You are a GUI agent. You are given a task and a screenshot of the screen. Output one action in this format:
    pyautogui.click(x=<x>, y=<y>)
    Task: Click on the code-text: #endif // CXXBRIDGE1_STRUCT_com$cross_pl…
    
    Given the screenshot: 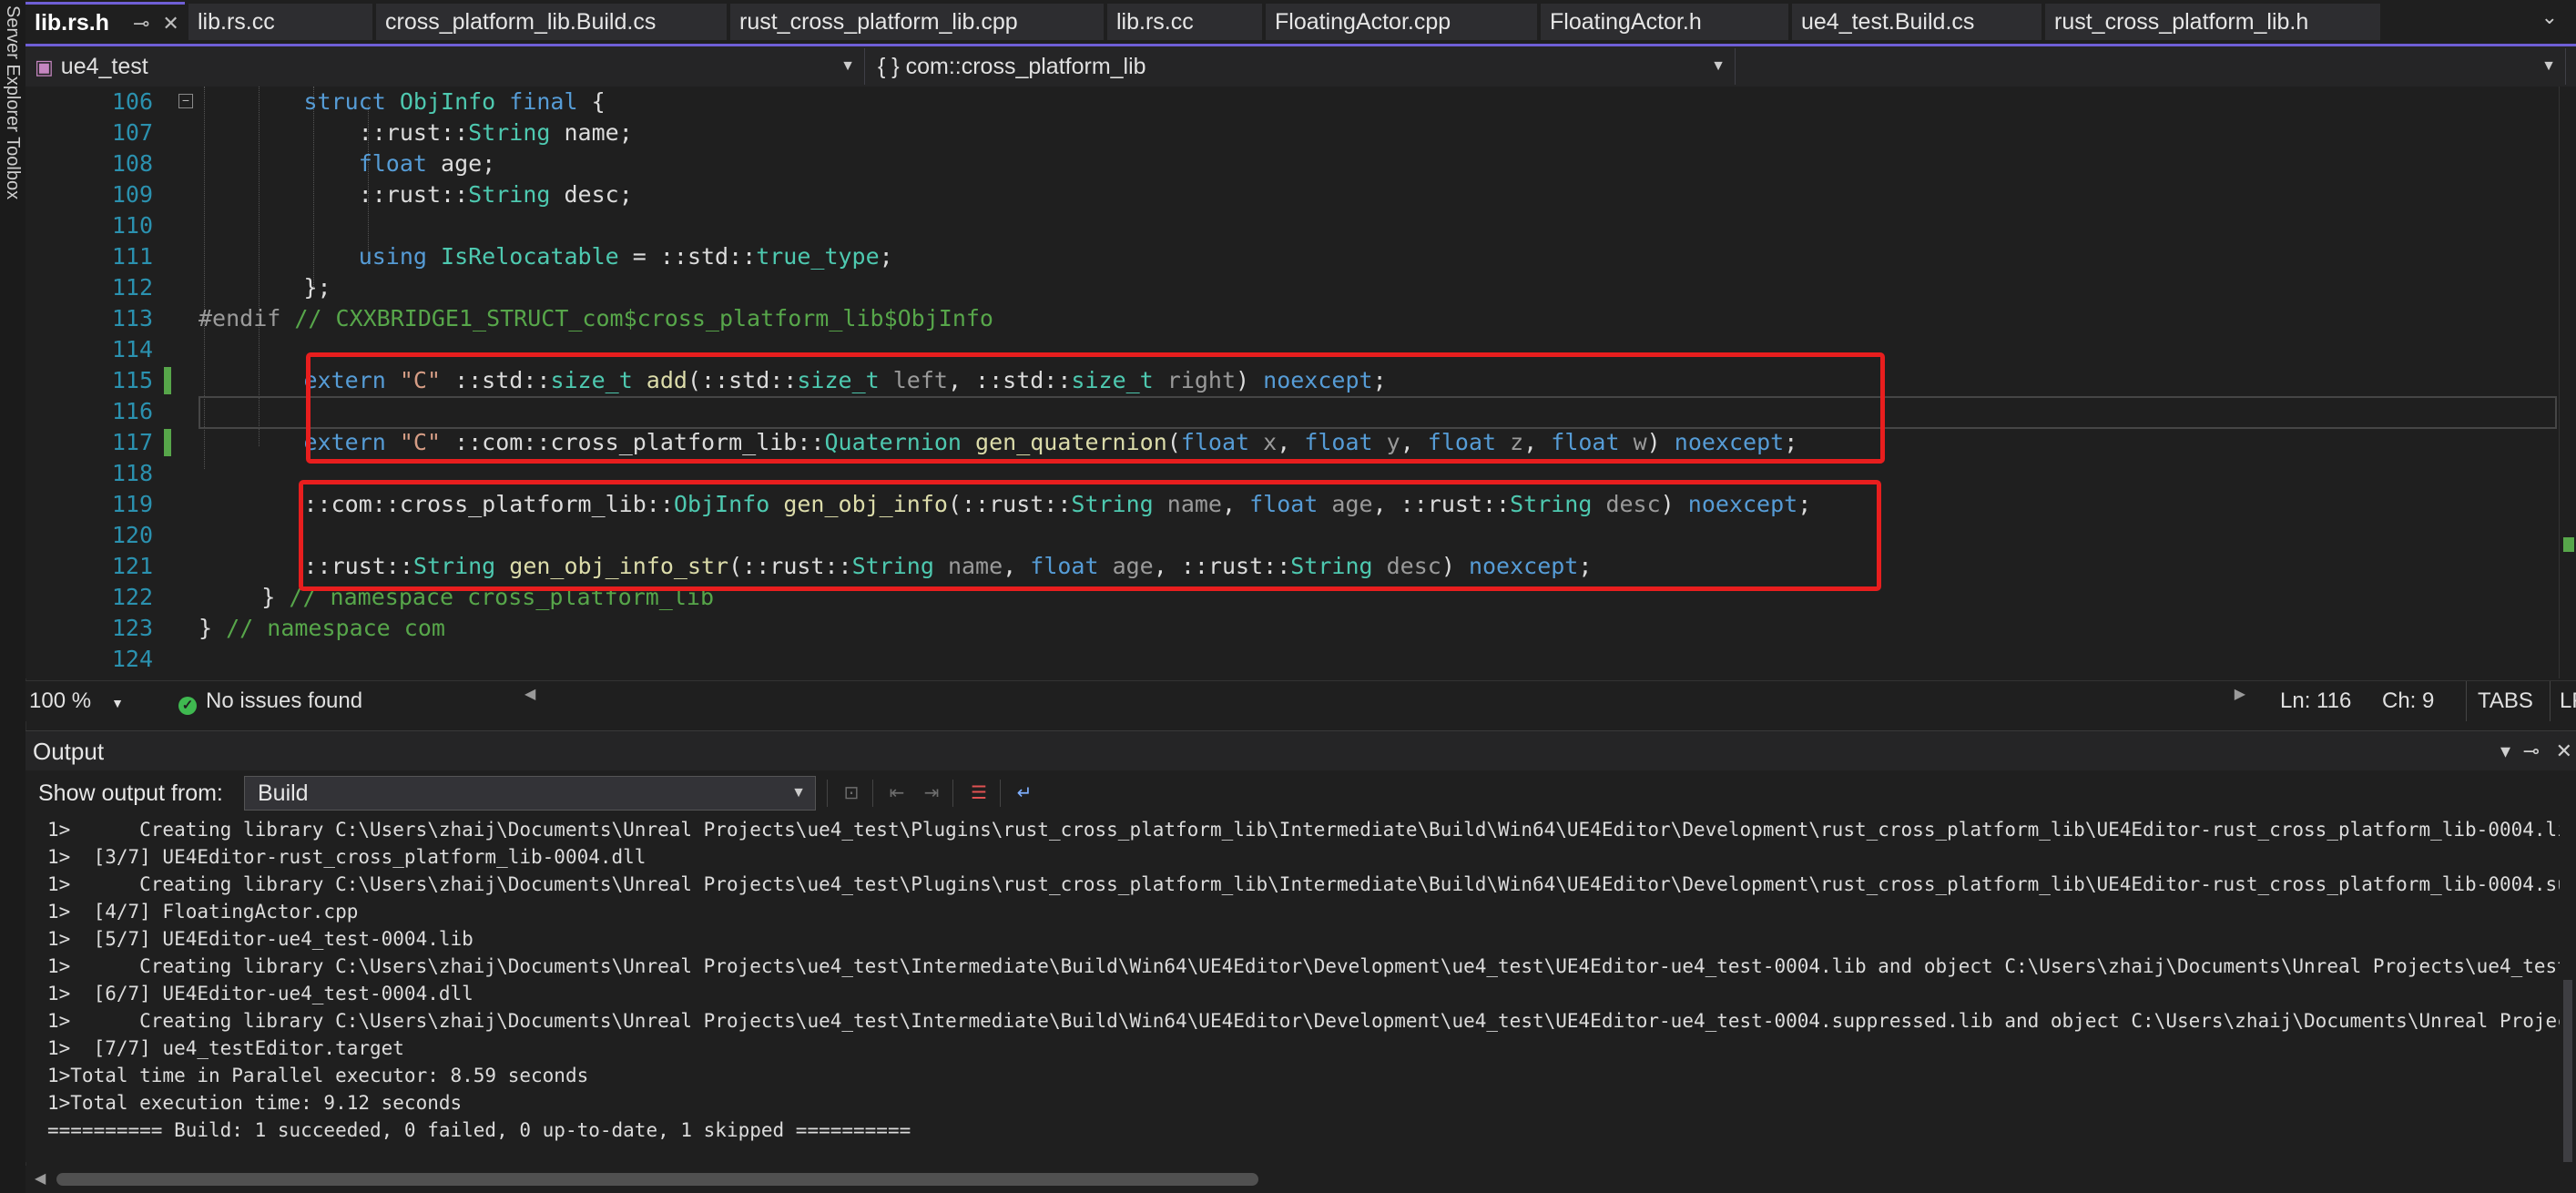 What is the action you would take?
    pyautogui.click(x=596, y=318)
    